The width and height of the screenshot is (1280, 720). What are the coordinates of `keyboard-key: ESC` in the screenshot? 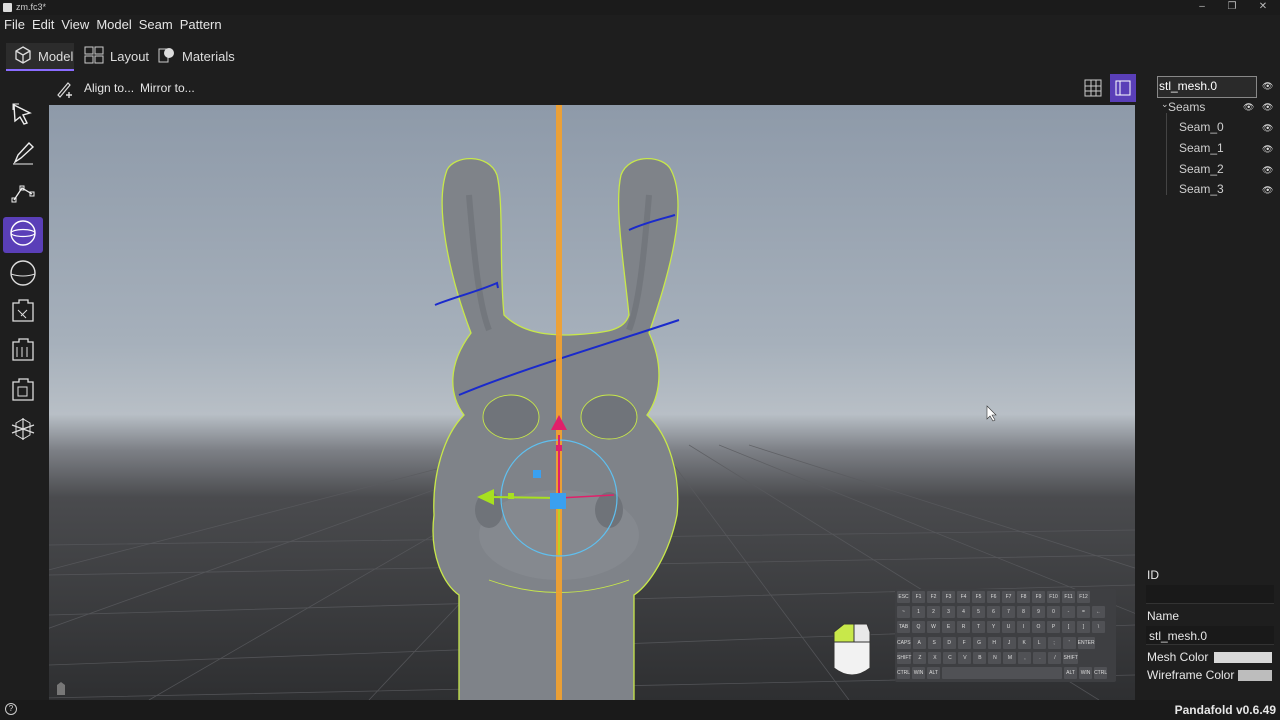 It's located at (903, 597).